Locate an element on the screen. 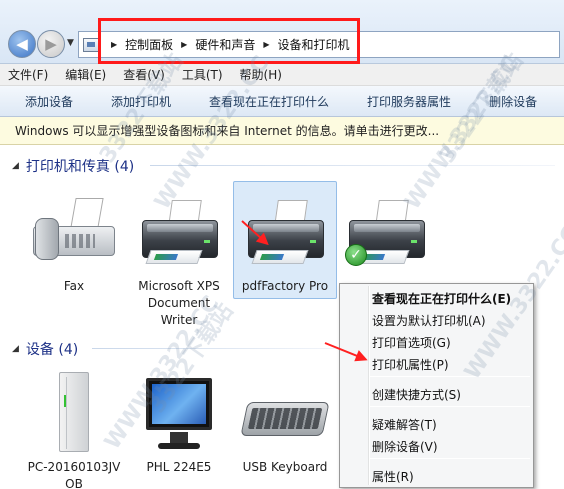  ctx-properties: 属性(R) is located at coordinates (393, 476).